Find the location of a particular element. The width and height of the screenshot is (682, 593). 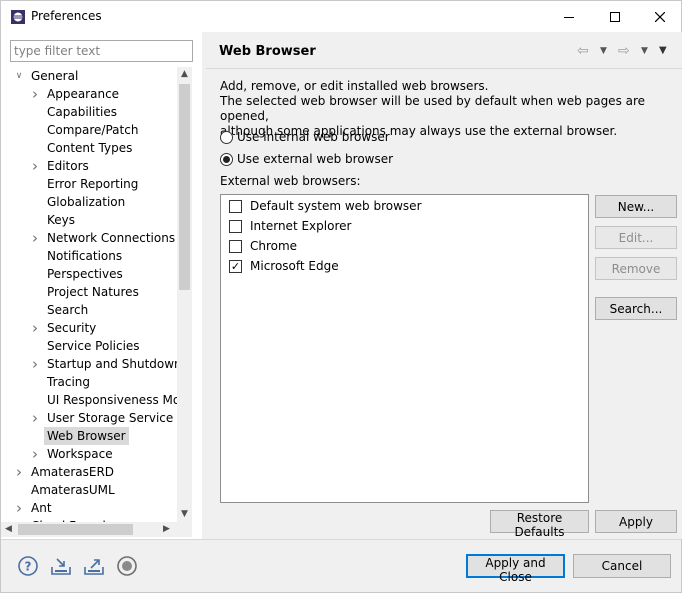

apply-and-close-button: Apply and Close is located at coordinates (515, 569).